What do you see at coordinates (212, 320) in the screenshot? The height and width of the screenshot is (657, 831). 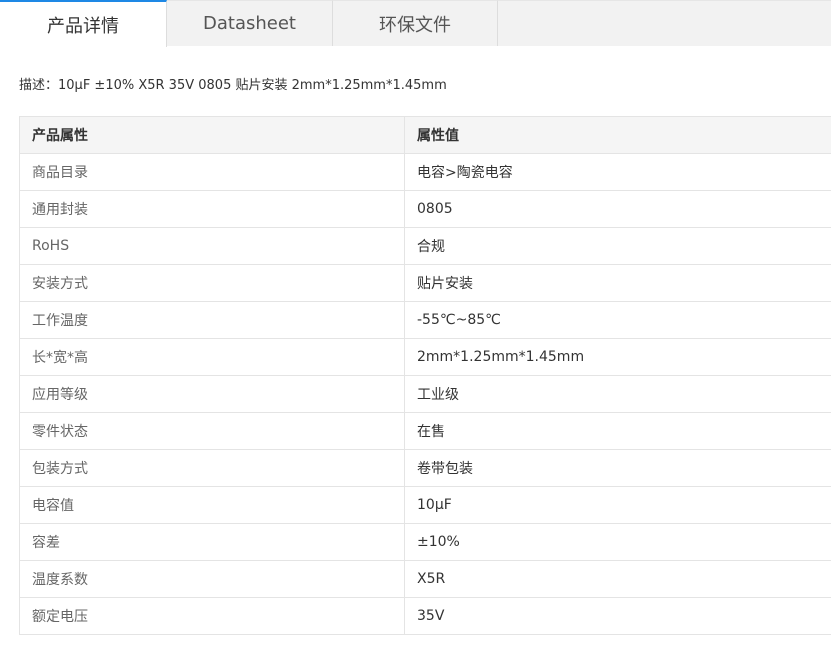 I see `attribute-name: 工作温度` at bounding box center [212, 320].